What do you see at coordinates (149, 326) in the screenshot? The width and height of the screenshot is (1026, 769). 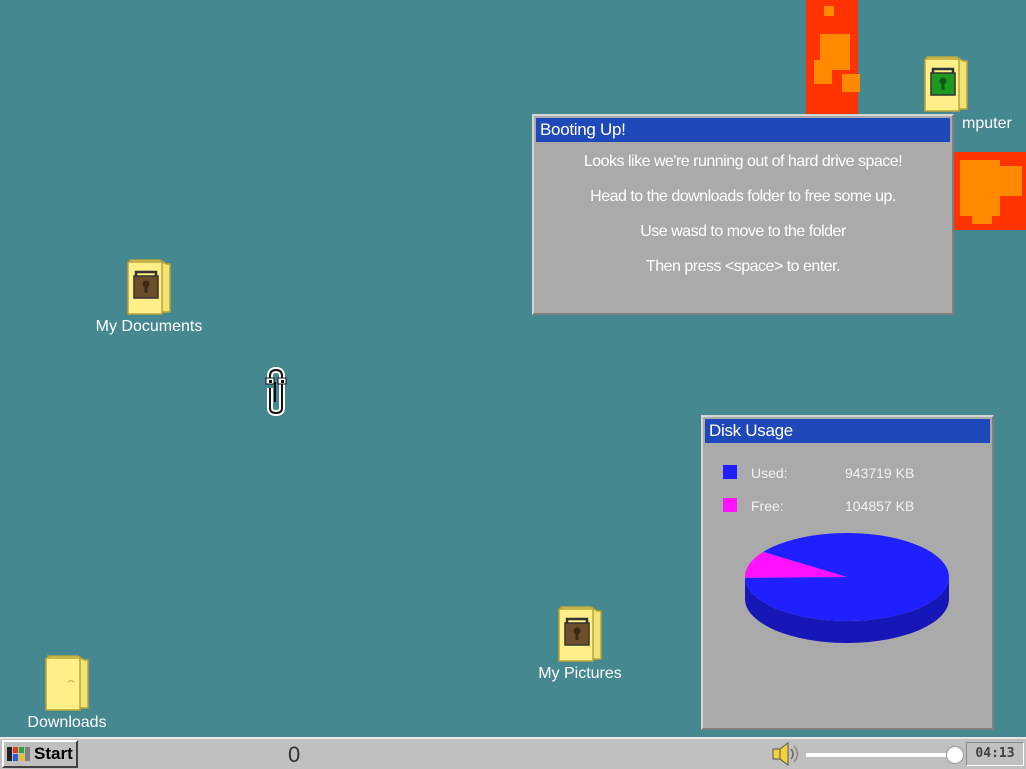 I see `desktop-icon-label: My Documents` at bounding box center [149, 326].